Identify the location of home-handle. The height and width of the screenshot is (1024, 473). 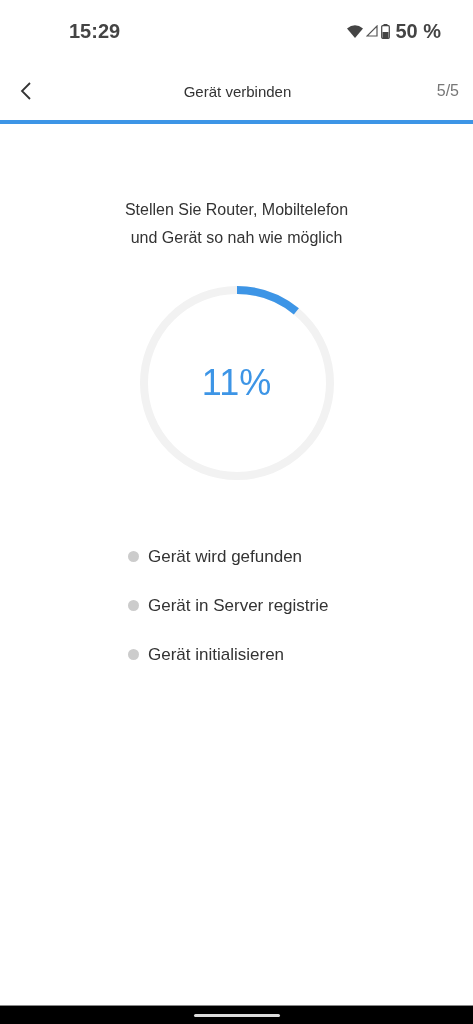
(236, 1015).